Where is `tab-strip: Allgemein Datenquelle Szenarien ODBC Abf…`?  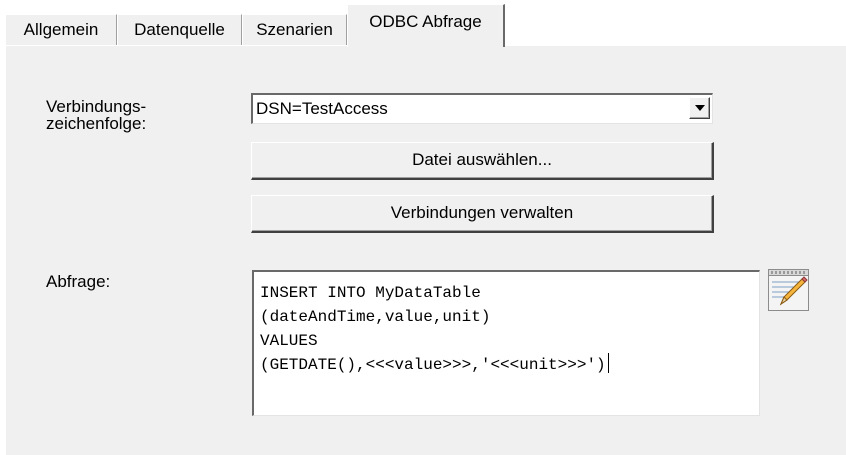 tab-strip: Allgemein Datenquelle Szenarien ODBC Abf… is located at coordinates (423, 23).